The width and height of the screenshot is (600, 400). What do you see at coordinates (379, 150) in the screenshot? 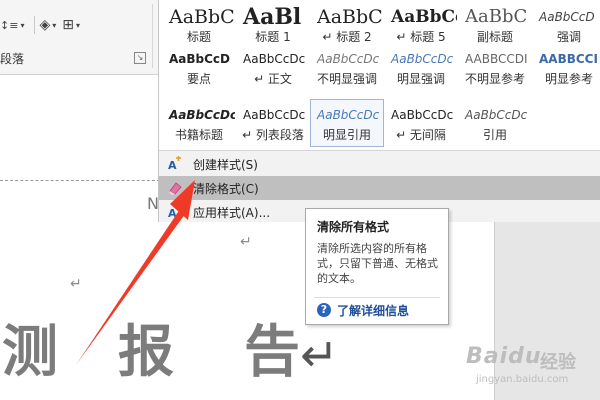
I see `menu-divider` at bounding box center [379, 150].